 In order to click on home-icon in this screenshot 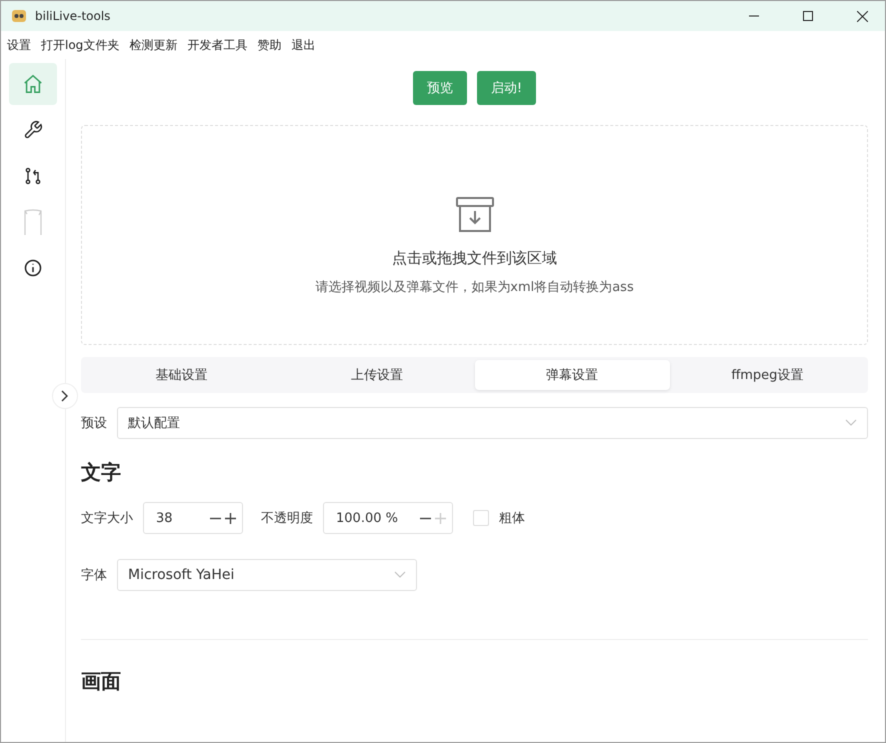, I will do `click(33, 84)`.